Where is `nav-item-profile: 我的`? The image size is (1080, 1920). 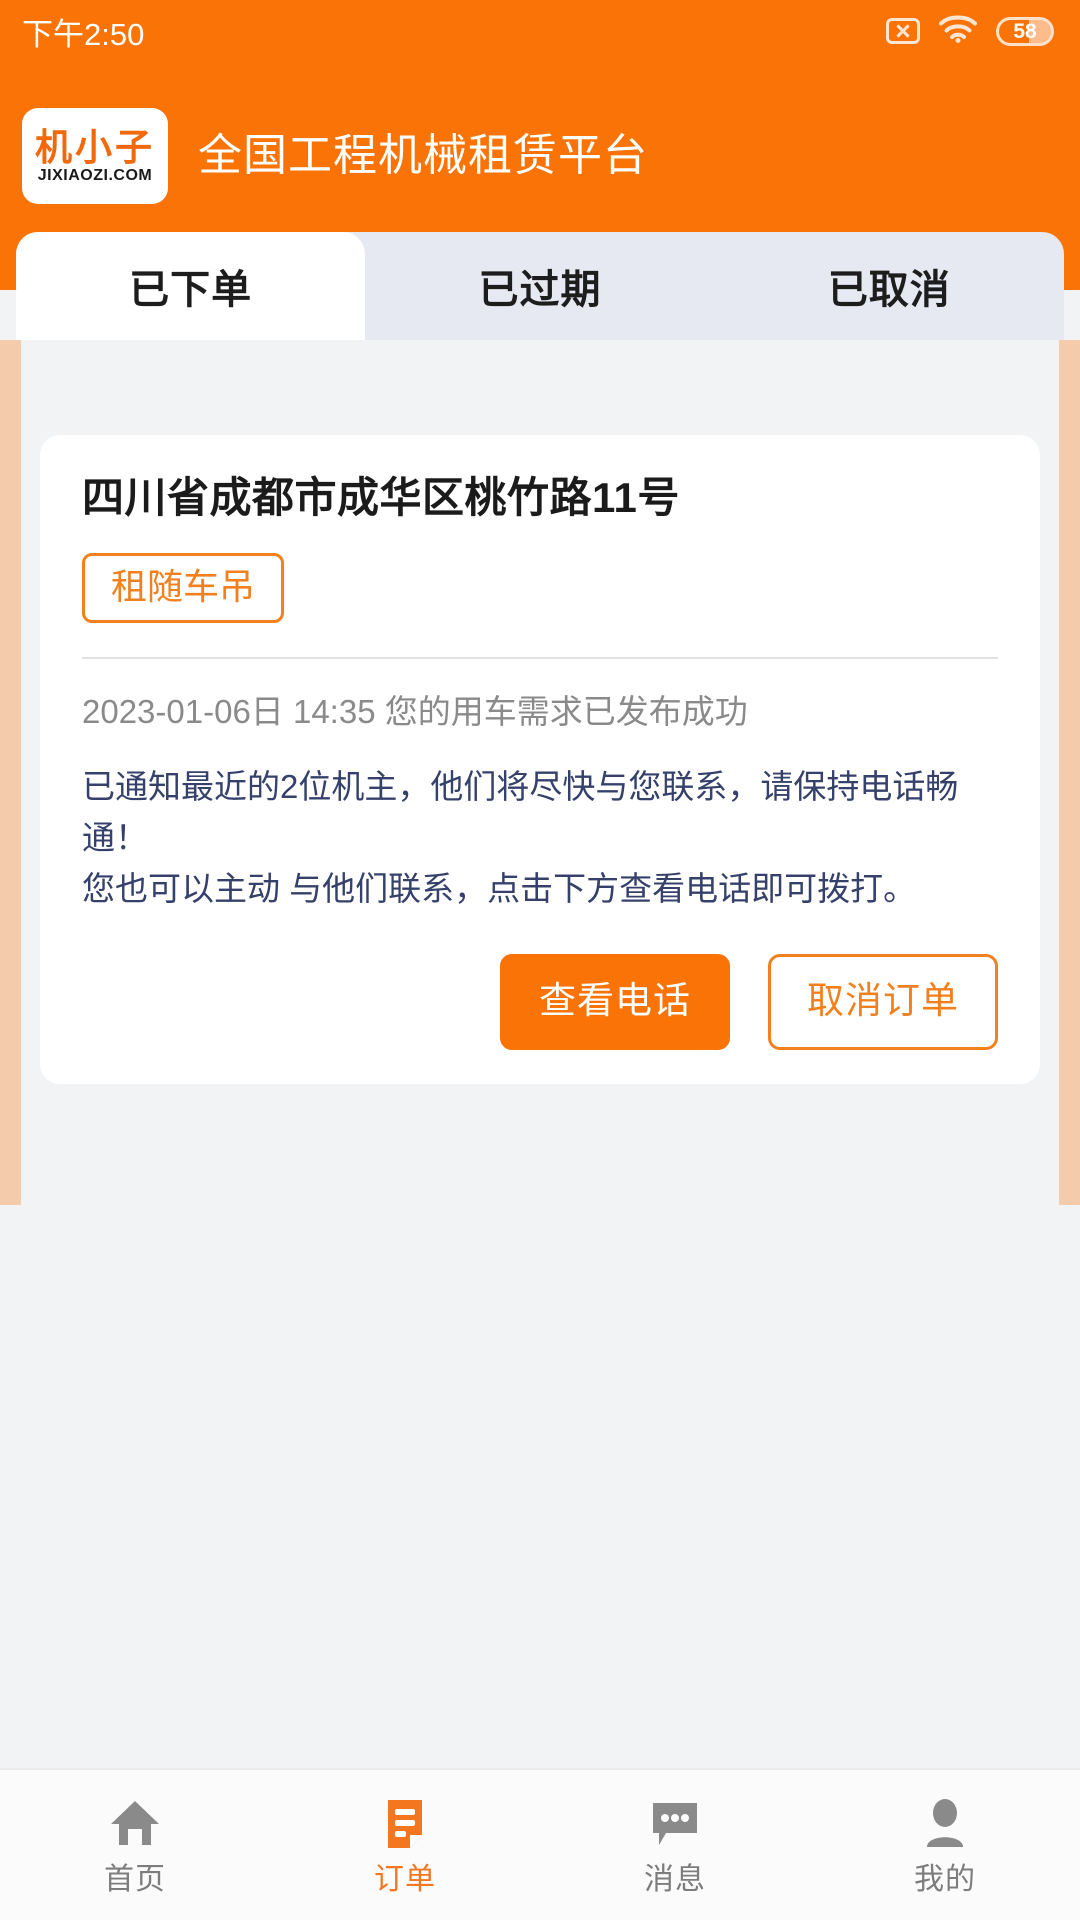
nav-item-profile: 我的 is located at coordinates (945, 1845).